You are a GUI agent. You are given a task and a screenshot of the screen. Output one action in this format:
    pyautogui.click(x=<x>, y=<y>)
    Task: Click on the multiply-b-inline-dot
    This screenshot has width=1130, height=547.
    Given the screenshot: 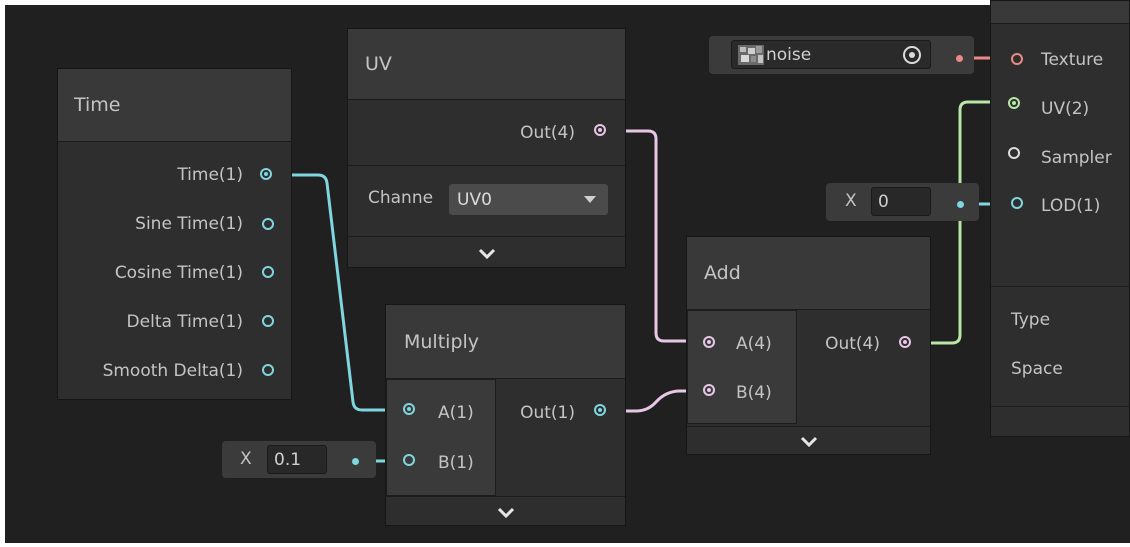 What is the action you would take?
    pyautogui.click(x=355, y=461)
    